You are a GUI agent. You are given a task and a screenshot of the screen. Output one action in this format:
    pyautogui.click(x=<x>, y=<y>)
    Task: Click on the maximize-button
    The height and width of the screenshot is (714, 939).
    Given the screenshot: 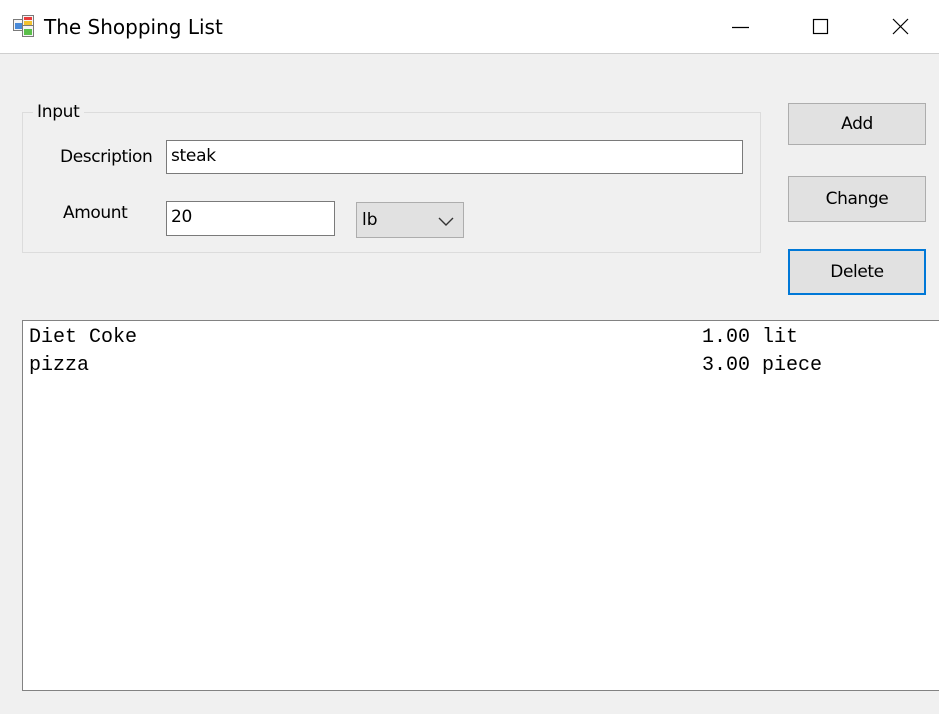 What is the action you would take?
    pyautogui.click(x=820, y=27)
    